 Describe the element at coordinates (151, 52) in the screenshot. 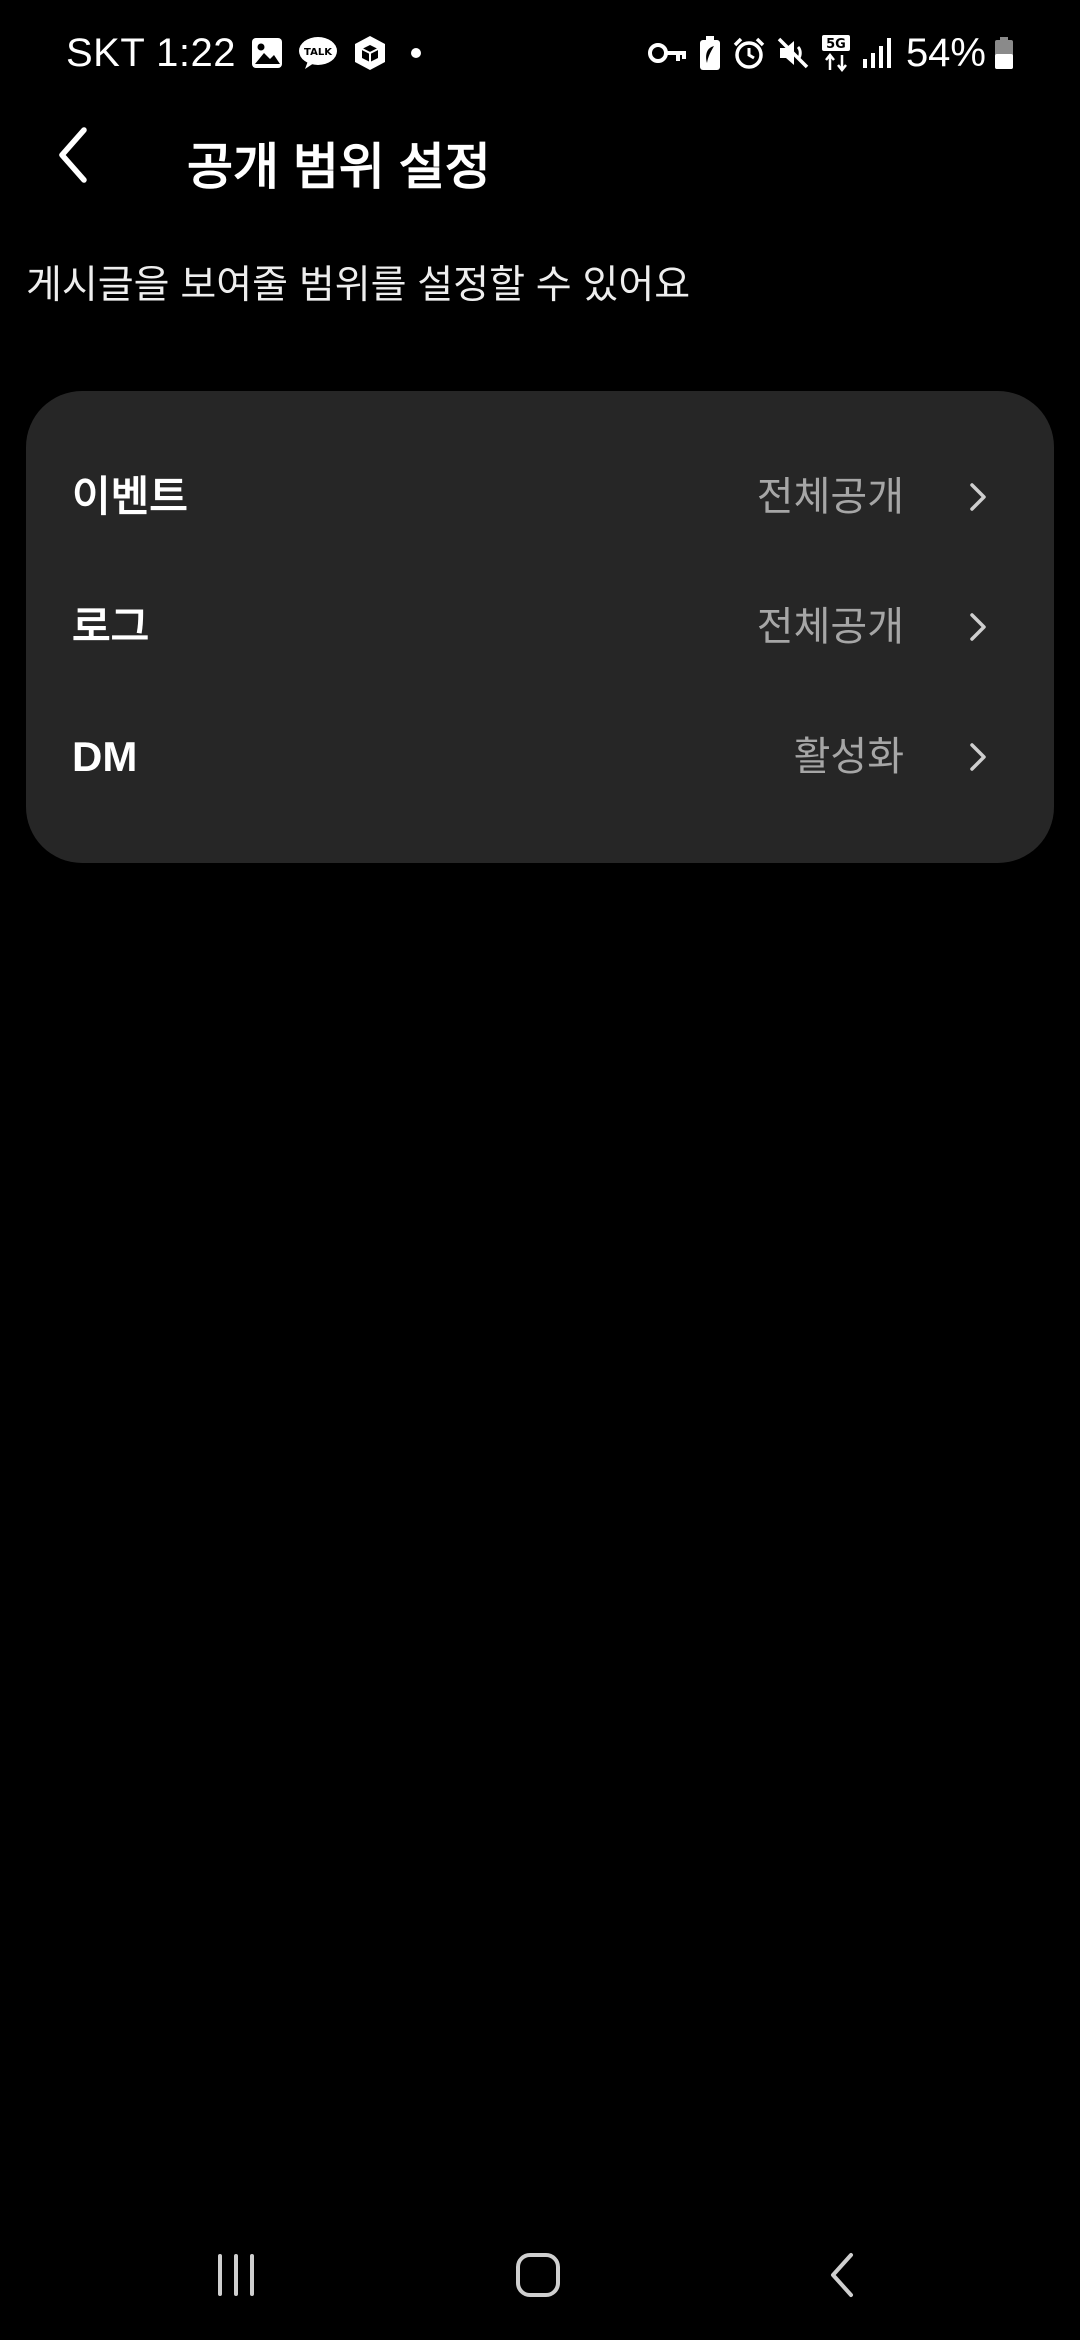

I see `carrier-time: SKT 1:22` at that location.